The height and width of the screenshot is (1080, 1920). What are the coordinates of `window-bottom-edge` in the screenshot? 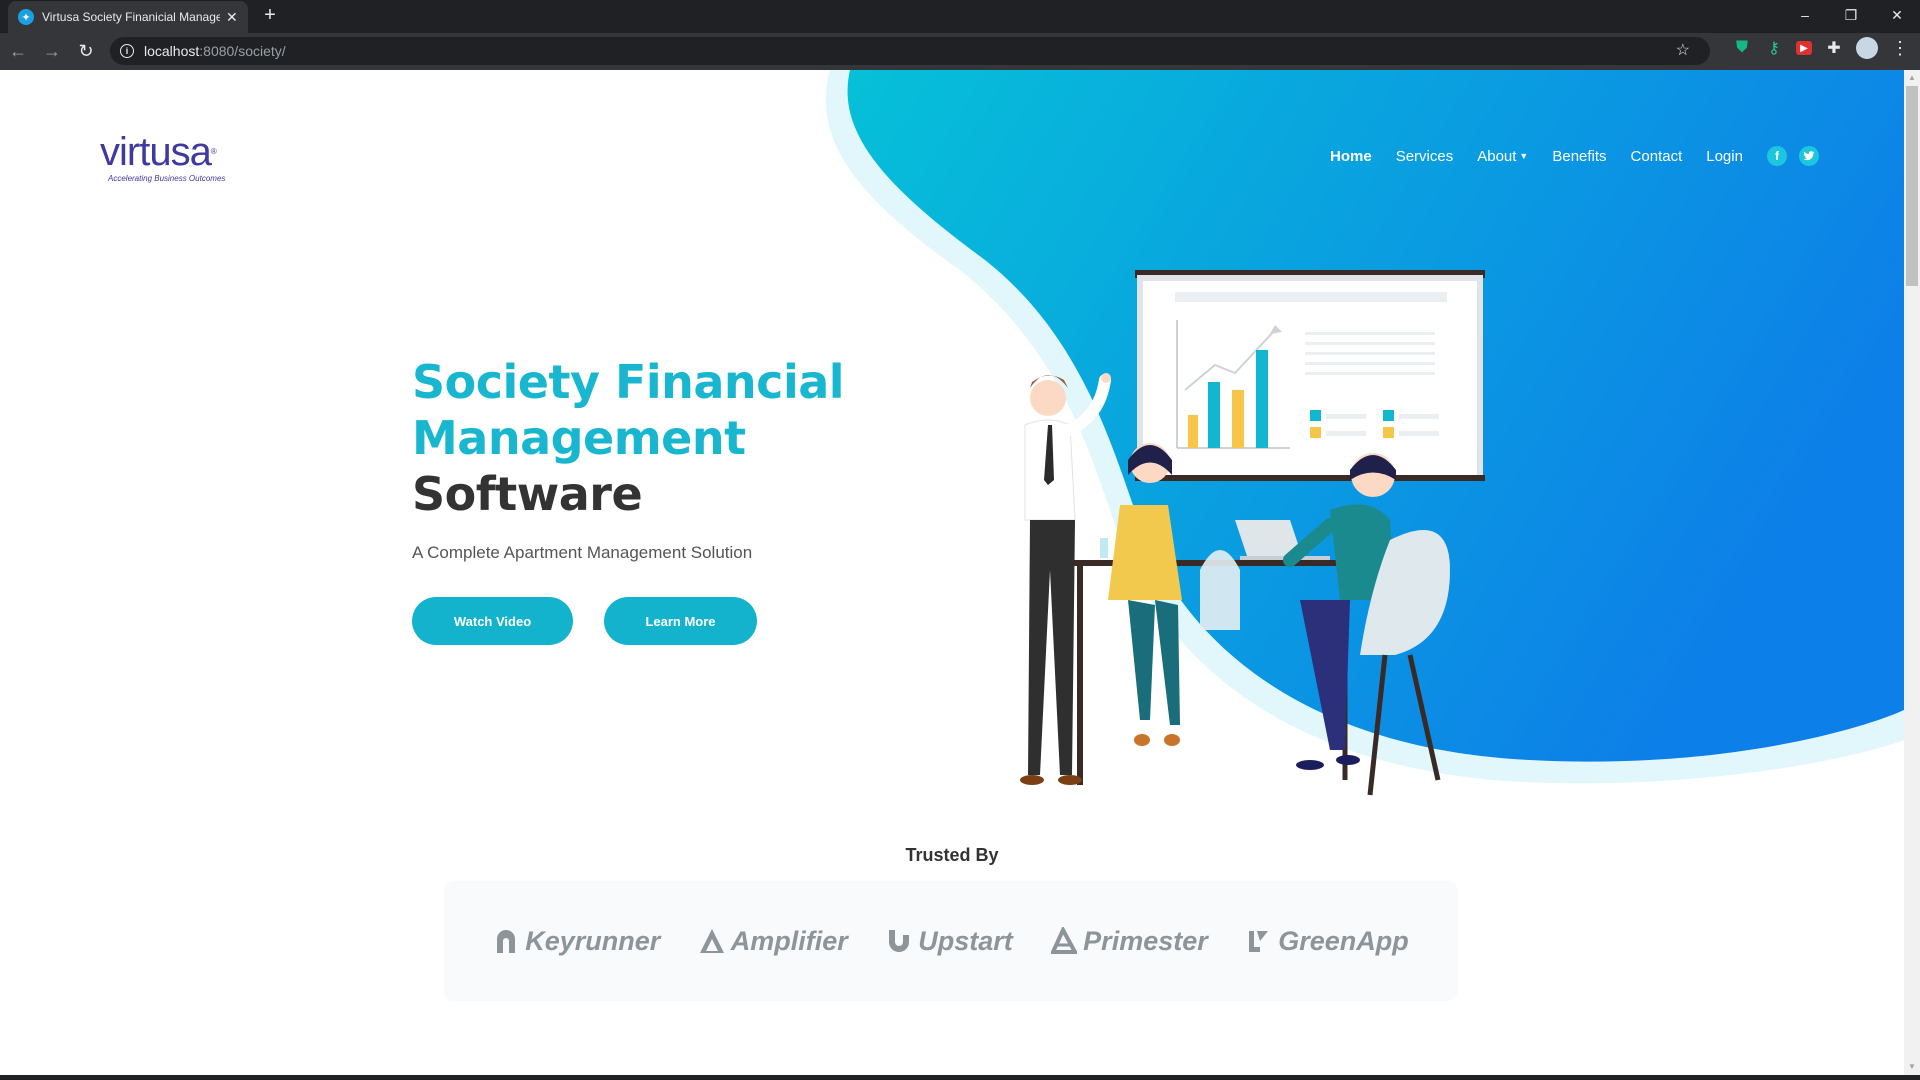 It's located at (960, 1077).